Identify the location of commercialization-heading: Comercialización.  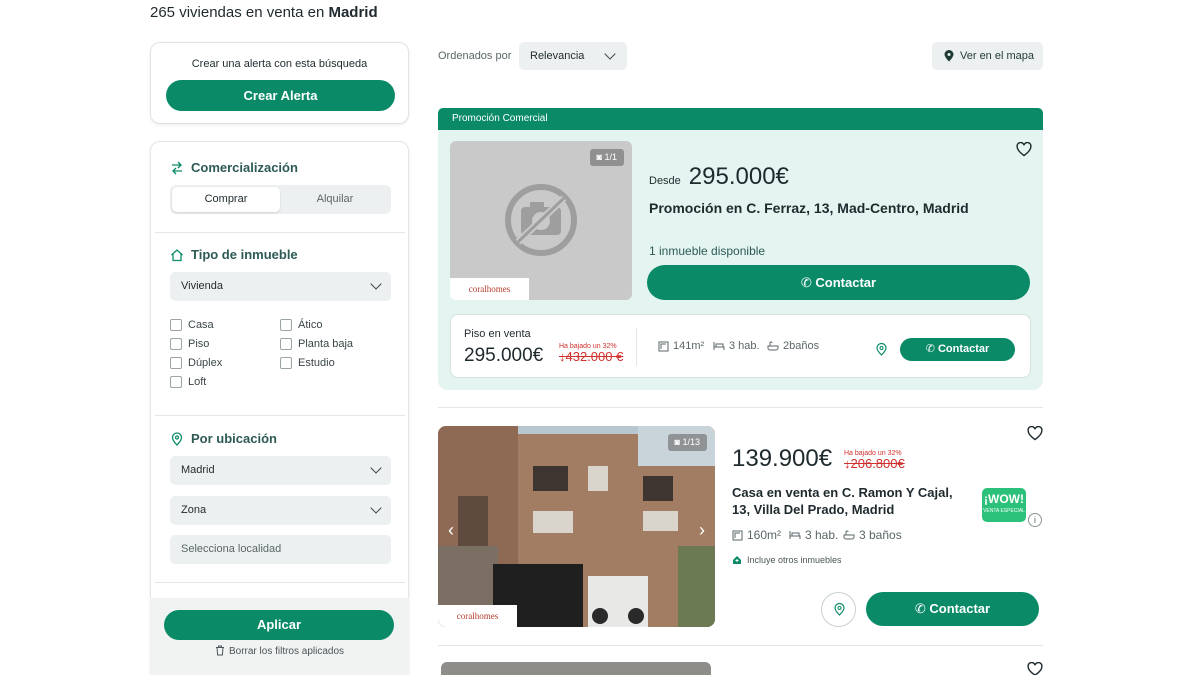
(234, 167).